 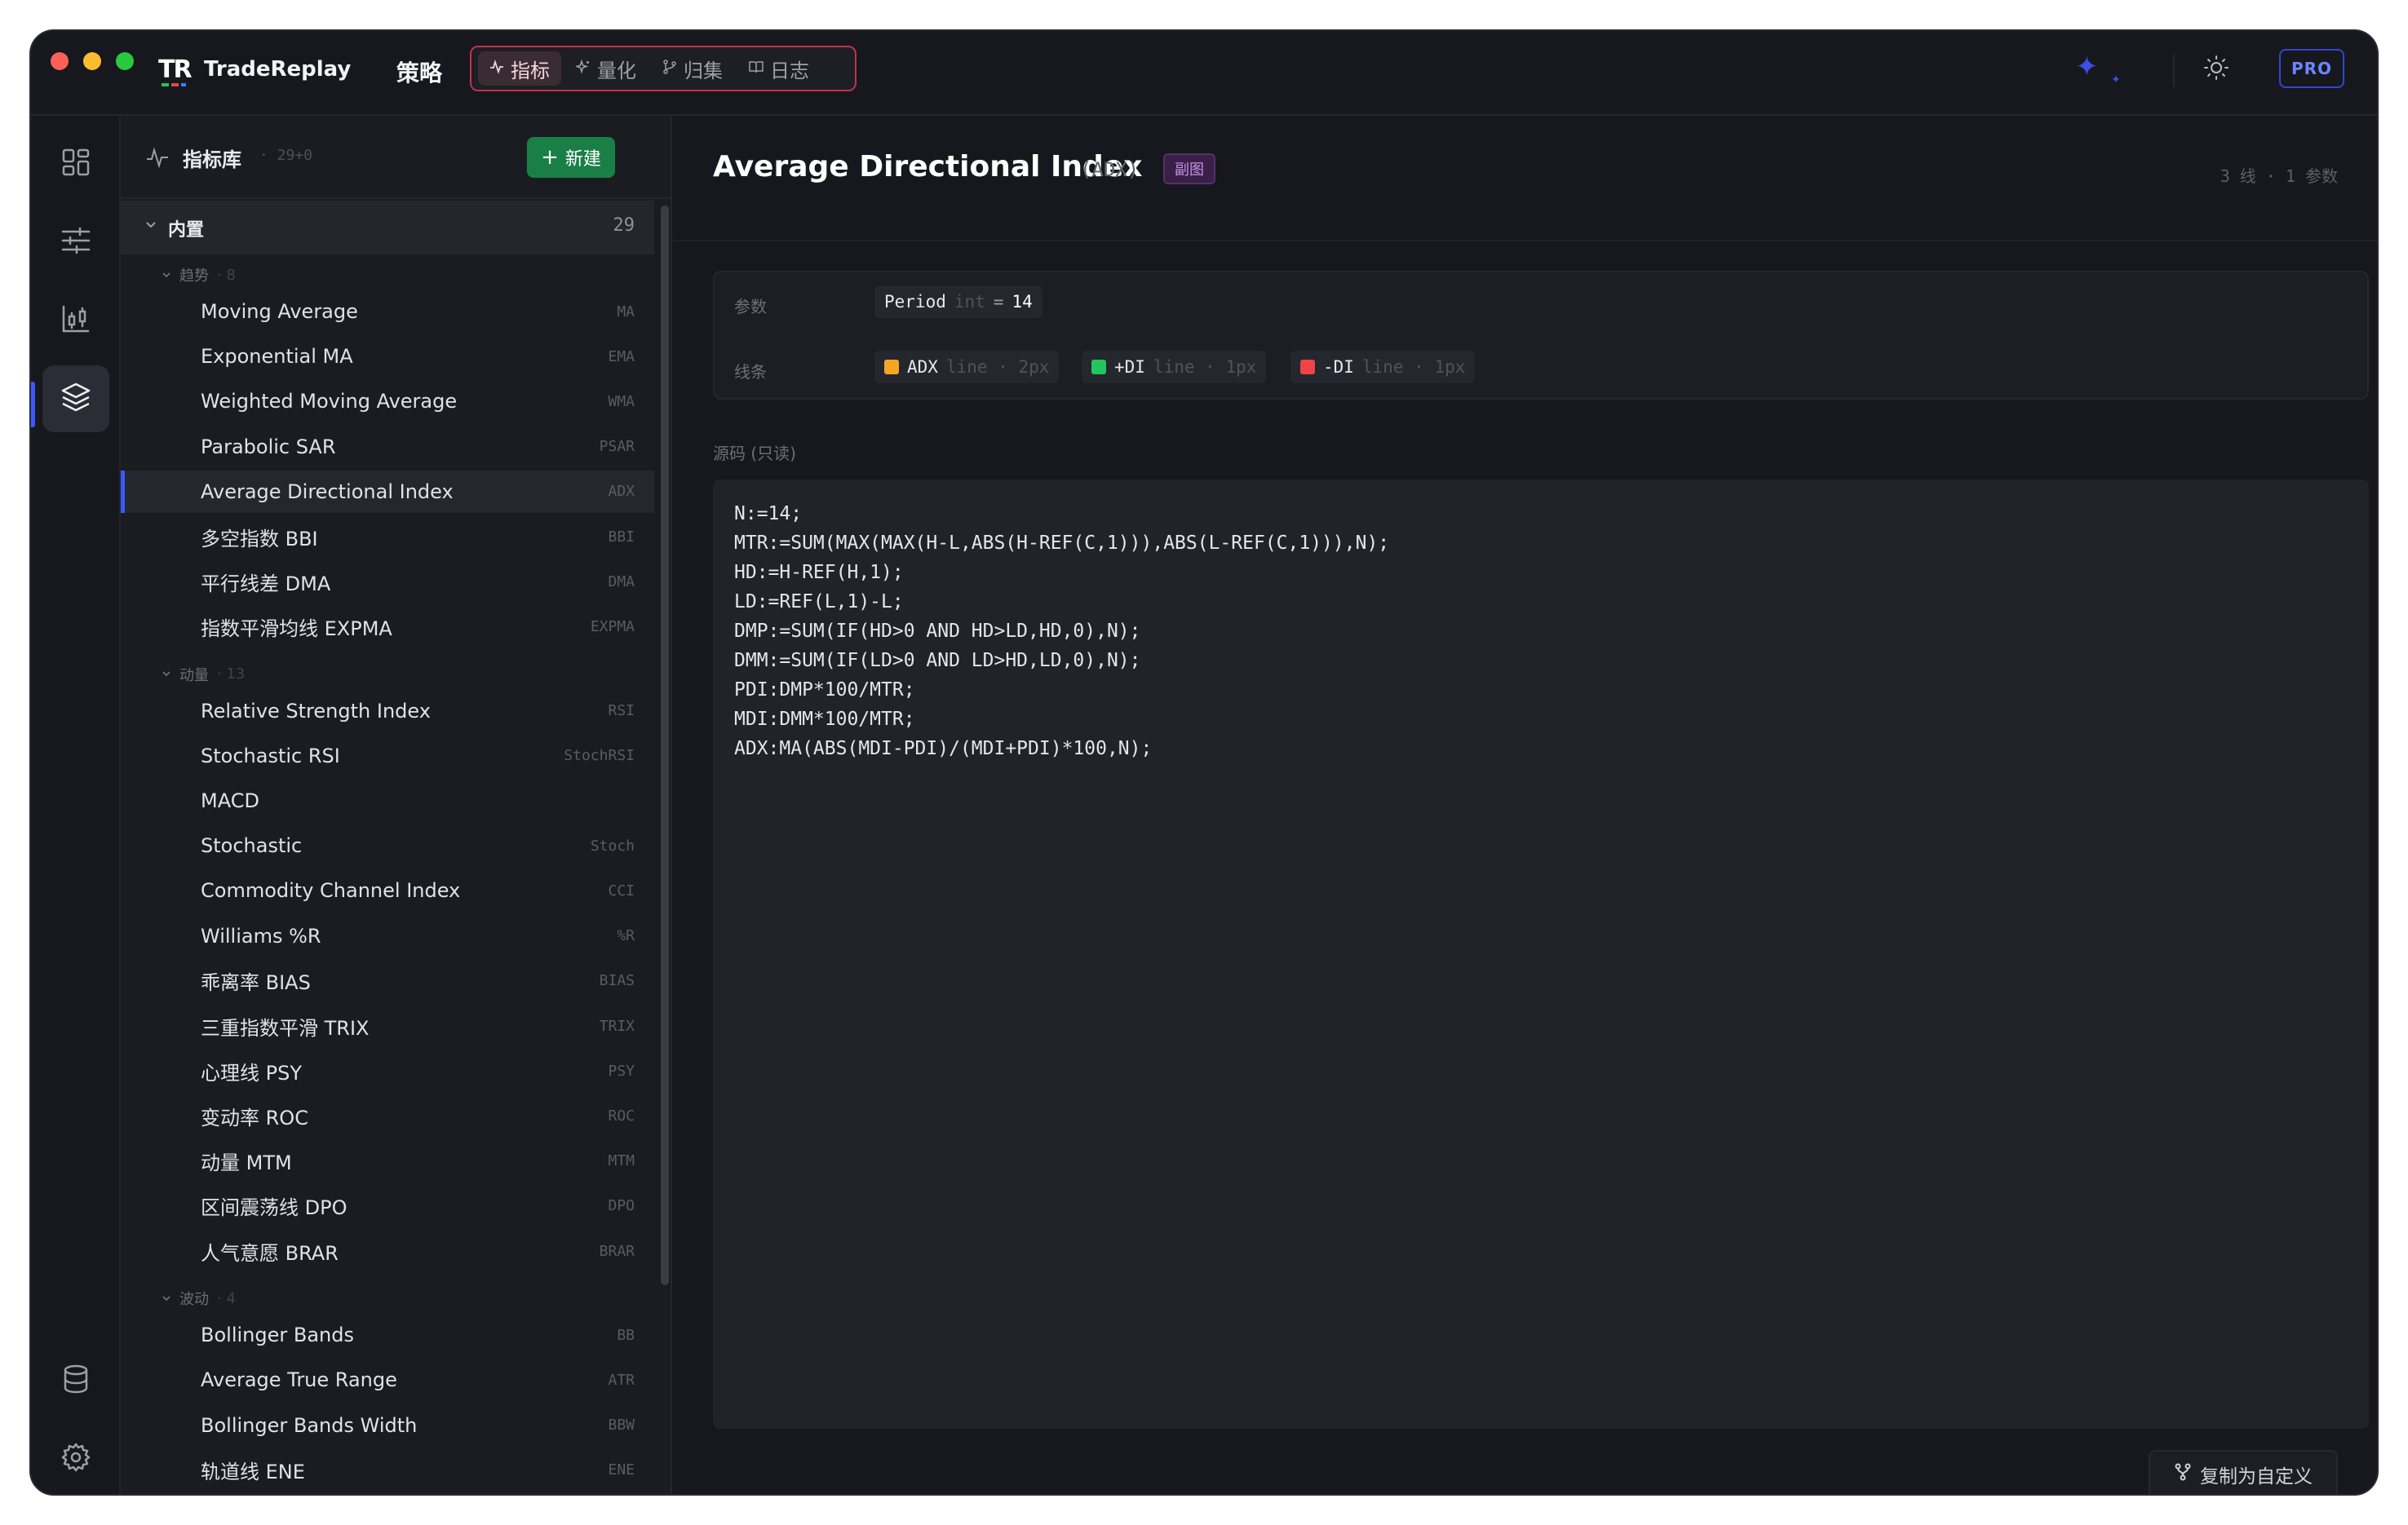 What do you see at coordinates (387, 1071) in the screenshot?
I see `indicator-item: 心理线 PSY PSY` at bounding box center [387, 1071].